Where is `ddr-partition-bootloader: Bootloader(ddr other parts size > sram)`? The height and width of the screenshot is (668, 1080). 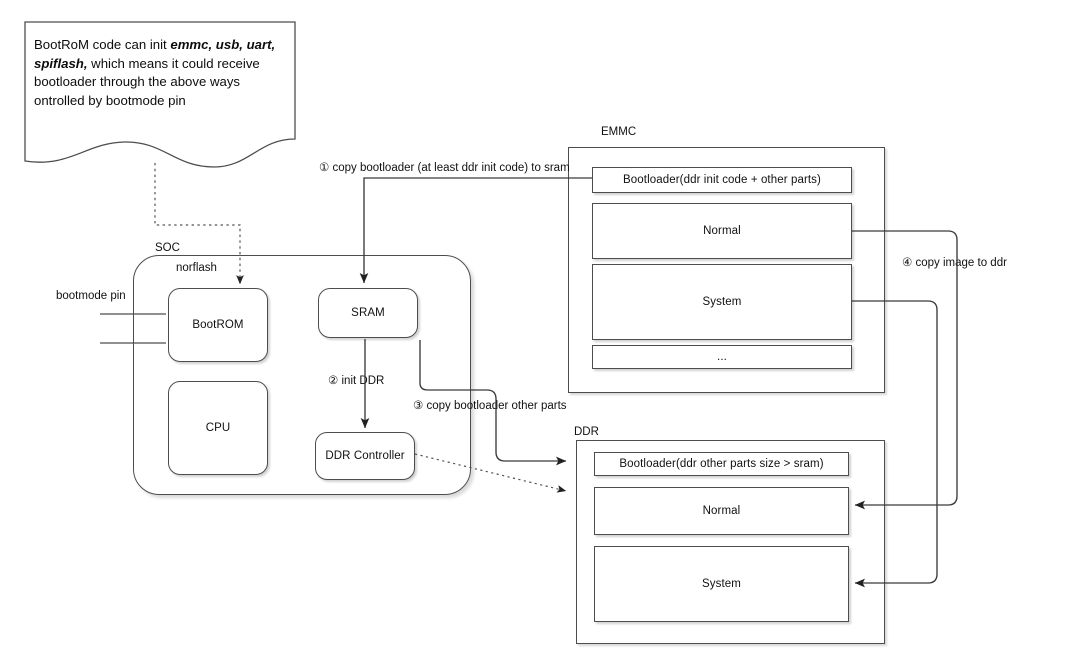
ddr-partition-bootloader: Bootloader(ddr other parts size > sram) is located at coordinates (721, 464).